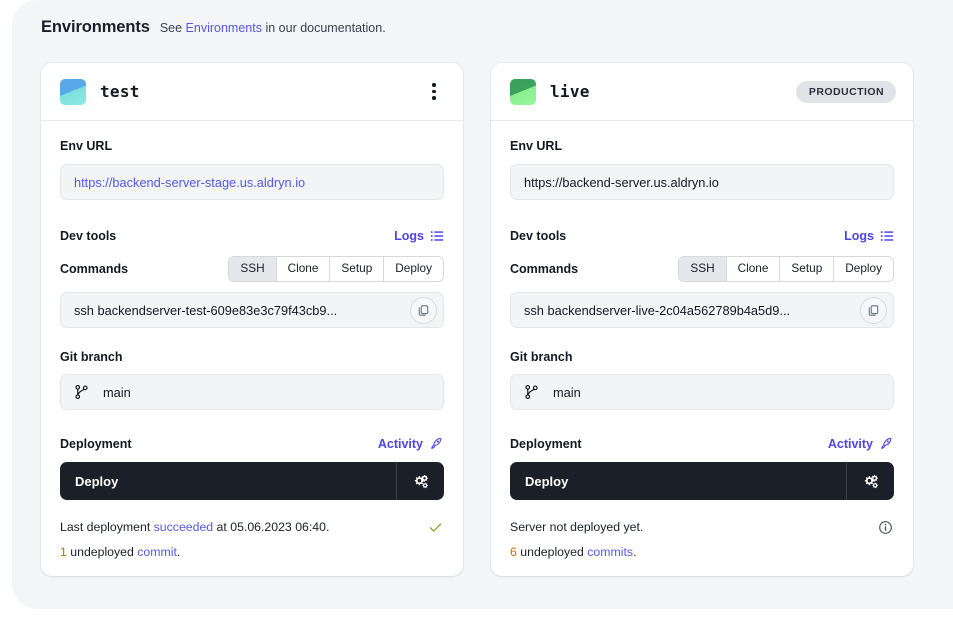 The image size is (953, 621). Describe the element at coordinates (702, 182) in the screenshot. I see `env-url-field-live: https://backend-server.us.aldryn.io` at that location.